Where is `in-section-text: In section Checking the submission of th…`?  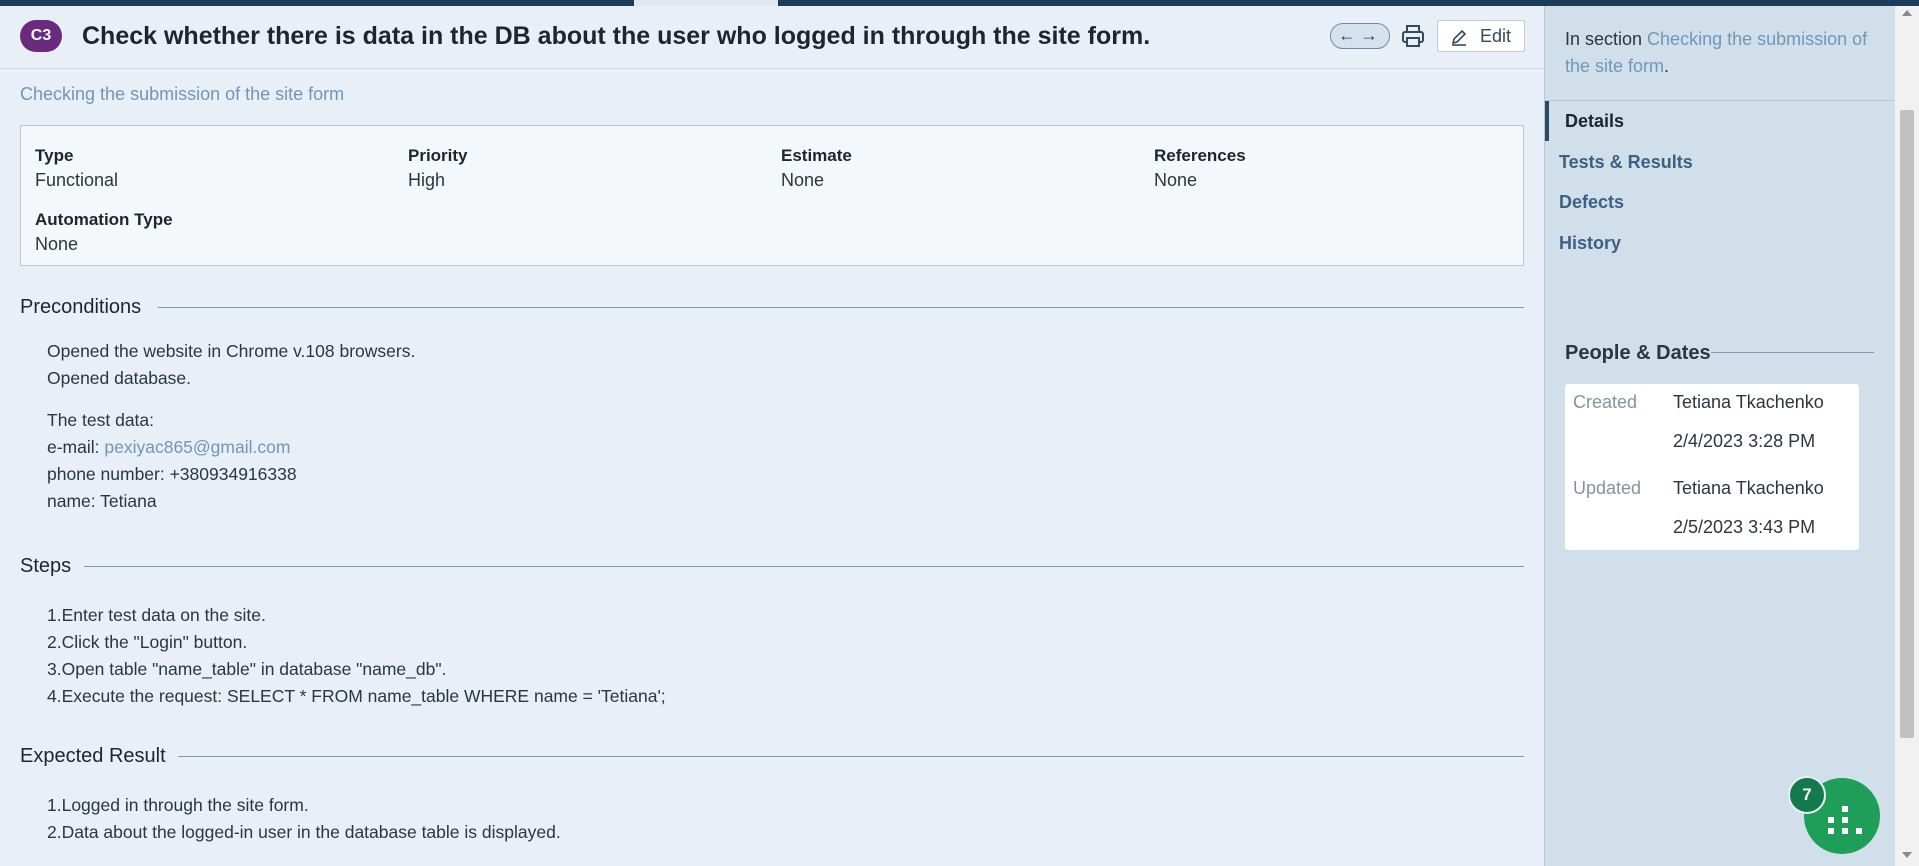 in-section-text: In section Checking the submission of th… is located at coordinates (1725, 53).